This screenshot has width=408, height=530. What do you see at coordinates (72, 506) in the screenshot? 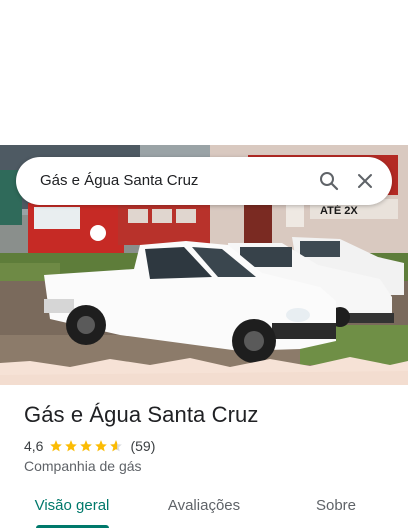
I see `tab-overview: Visão geral` at bounding box center [72, 506].